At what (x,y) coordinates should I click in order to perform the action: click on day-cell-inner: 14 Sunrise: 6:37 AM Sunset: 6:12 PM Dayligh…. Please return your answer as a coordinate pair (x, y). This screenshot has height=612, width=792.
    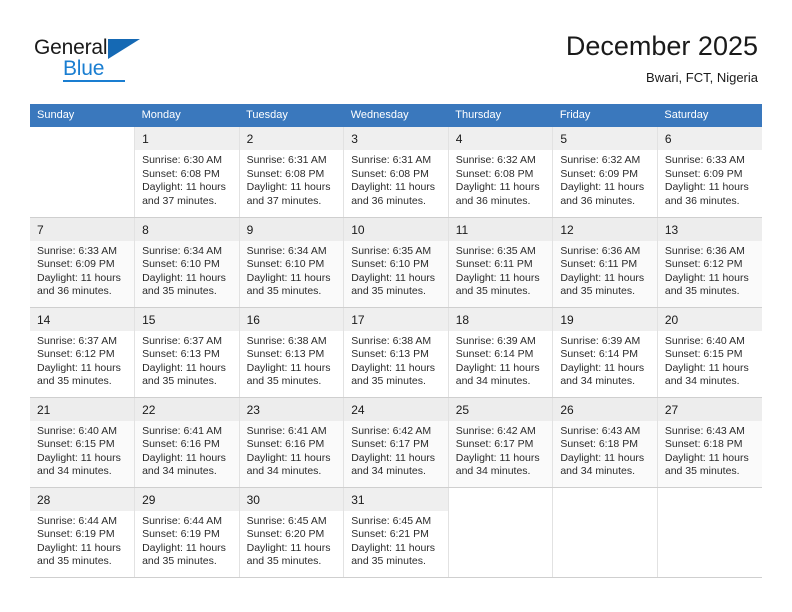
    Looking at the image, I should click on (82, 348).